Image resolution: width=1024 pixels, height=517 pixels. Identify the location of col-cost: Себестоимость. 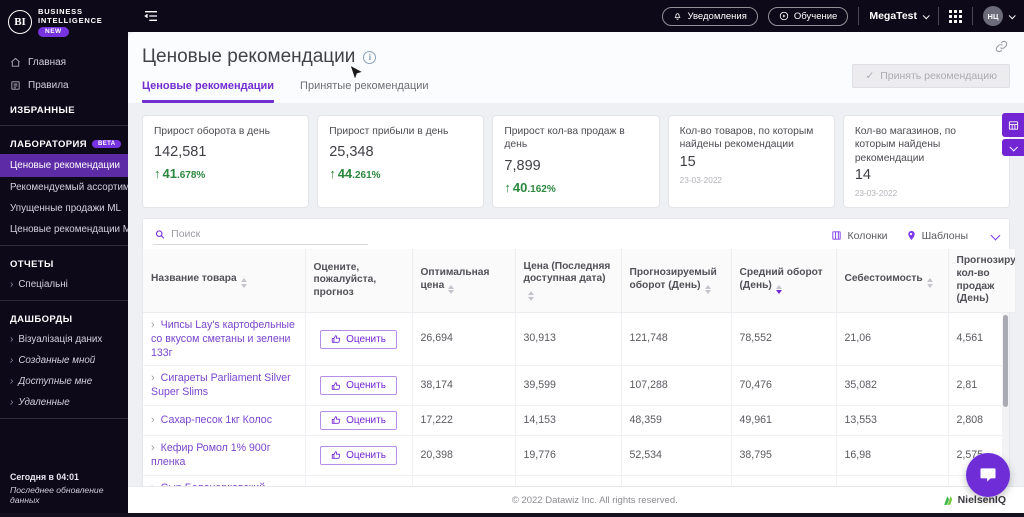
(892, 281).